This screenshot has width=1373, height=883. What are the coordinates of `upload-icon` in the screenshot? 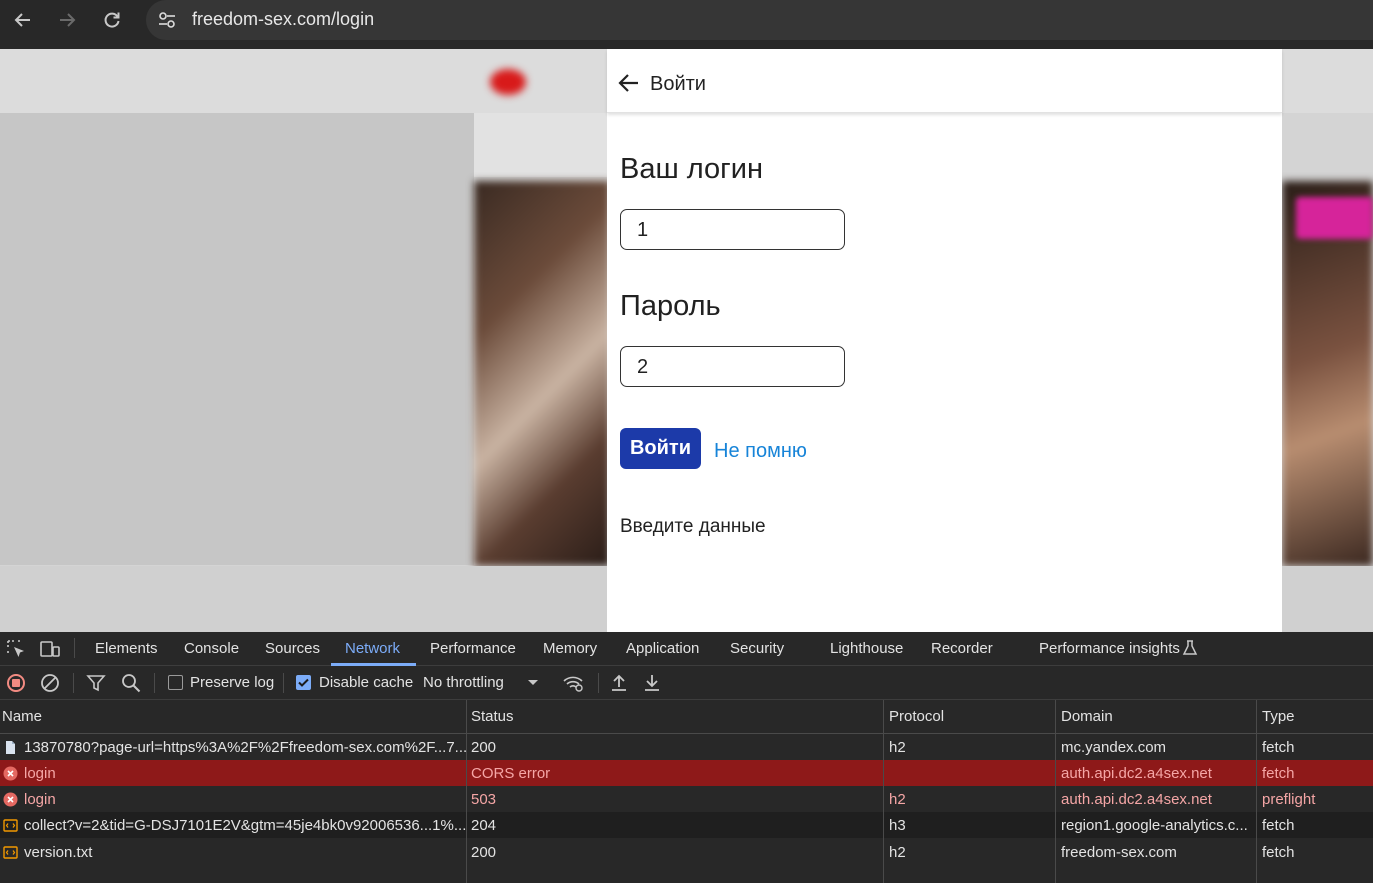 It's located at (619, 683).